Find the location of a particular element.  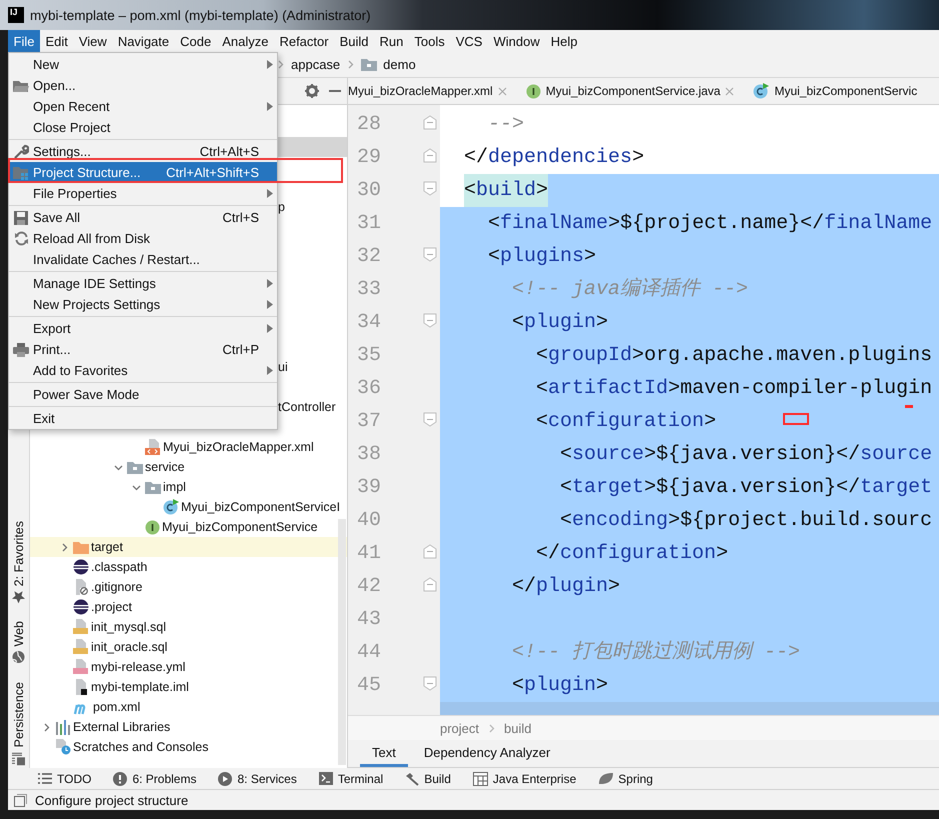

editor-tab: Myui_bizOracleMapper.xml is located at coordinates (432, 91).